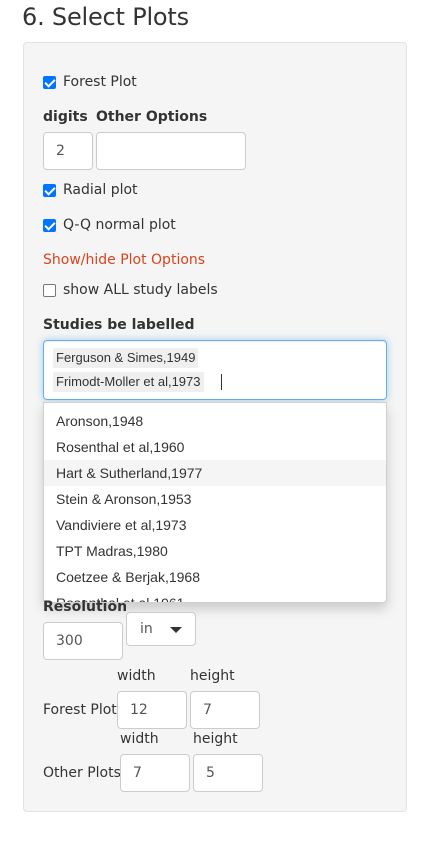  Describe the element at coordinates (152, 117) in the screenshot. I see `other-options-label: Other Options` at that location.